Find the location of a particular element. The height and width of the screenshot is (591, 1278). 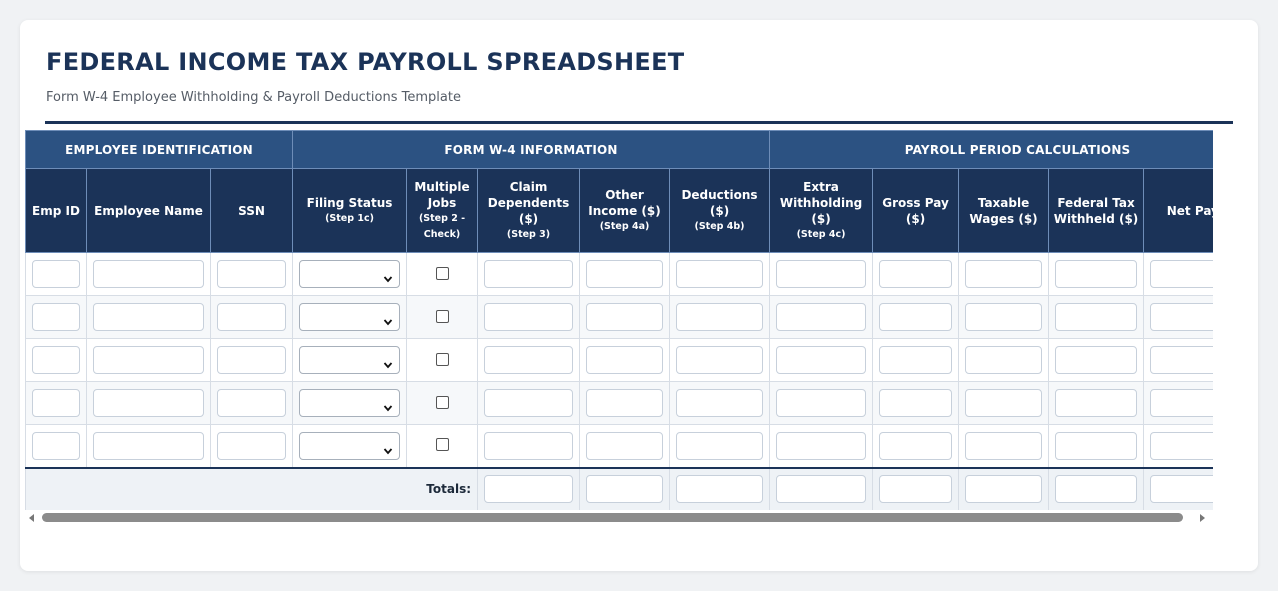

total-federal-tax-withheld-input is located at coordinates (1096, 489).